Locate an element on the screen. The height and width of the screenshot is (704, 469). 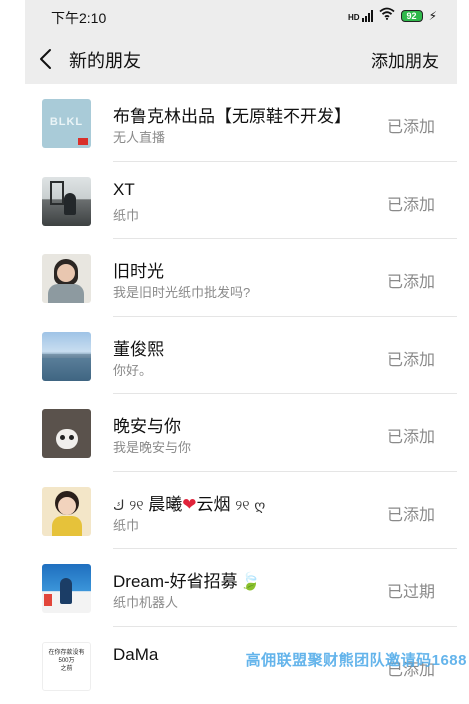
status-icons: HD 92 ⚡ is located at coordinates (392, 16).